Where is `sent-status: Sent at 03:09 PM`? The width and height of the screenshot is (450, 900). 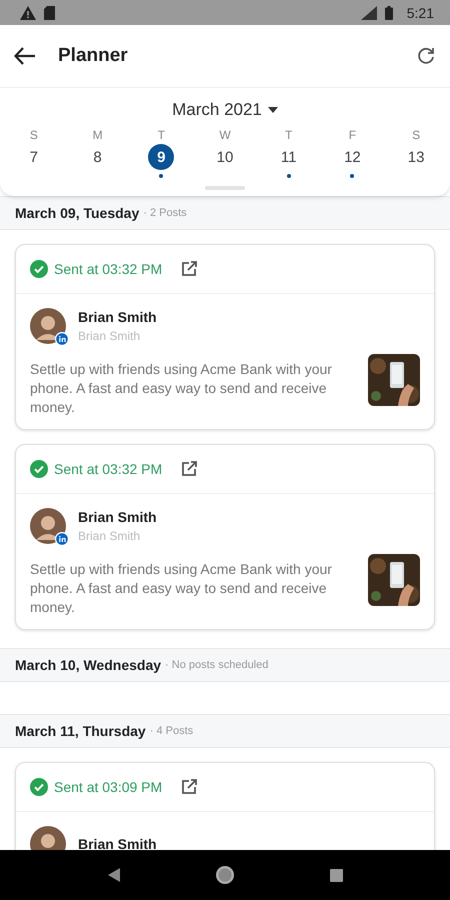
sent-status: Sent at 03:09 PM is located at coordinates (108, 787).